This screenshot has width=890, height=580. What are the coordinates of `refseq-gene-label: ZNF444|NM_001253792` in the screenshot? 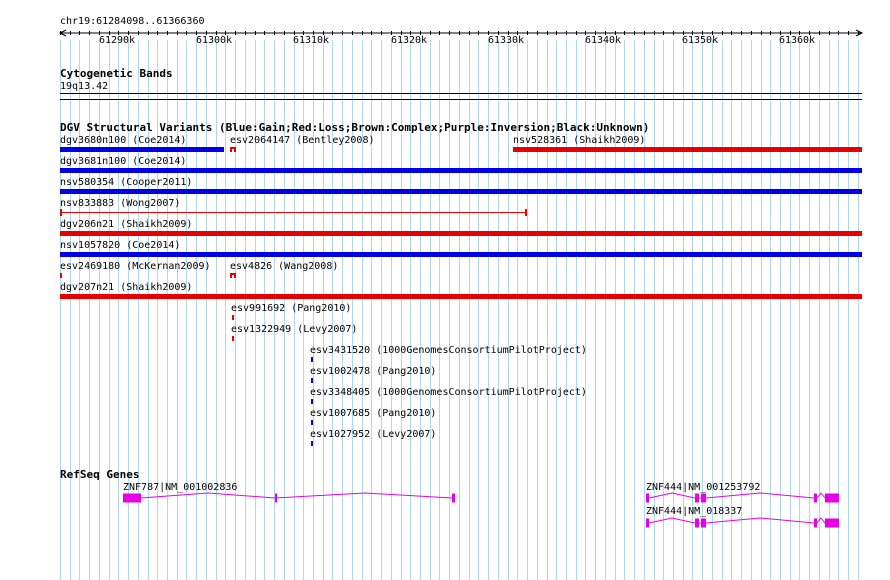 It's located at (703, 487).